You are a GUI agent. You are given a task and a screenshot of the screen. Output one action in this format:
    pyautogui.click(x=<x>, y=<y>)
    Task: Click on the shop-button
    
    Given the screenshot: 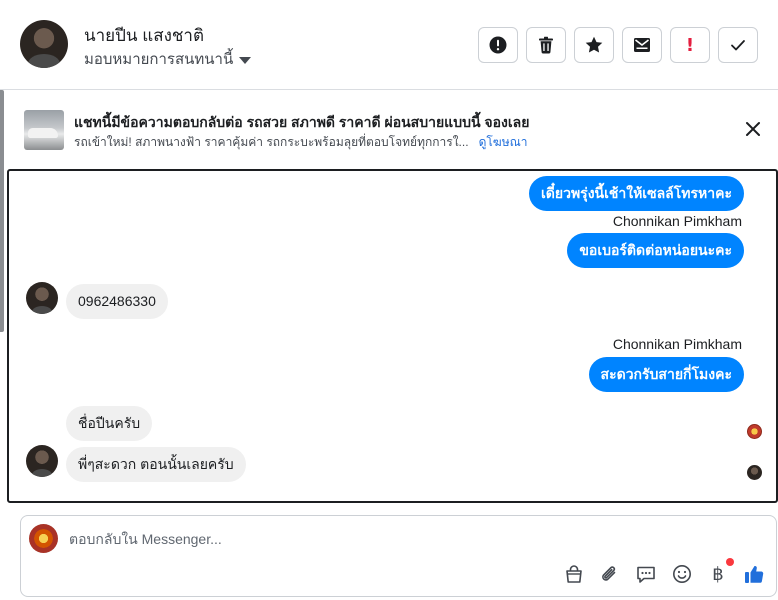 What is the action you would take?
    pyautogui.click(x=574, y=574)
    